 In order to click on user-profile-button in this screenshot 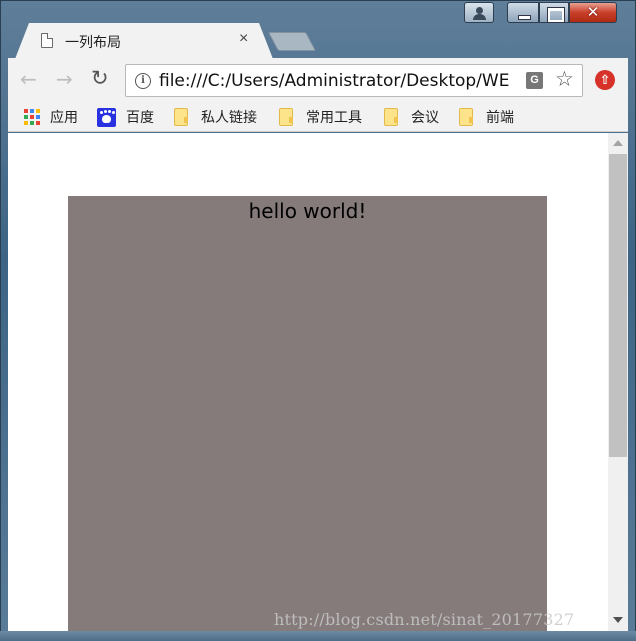, I will do `click(479, 12)`.